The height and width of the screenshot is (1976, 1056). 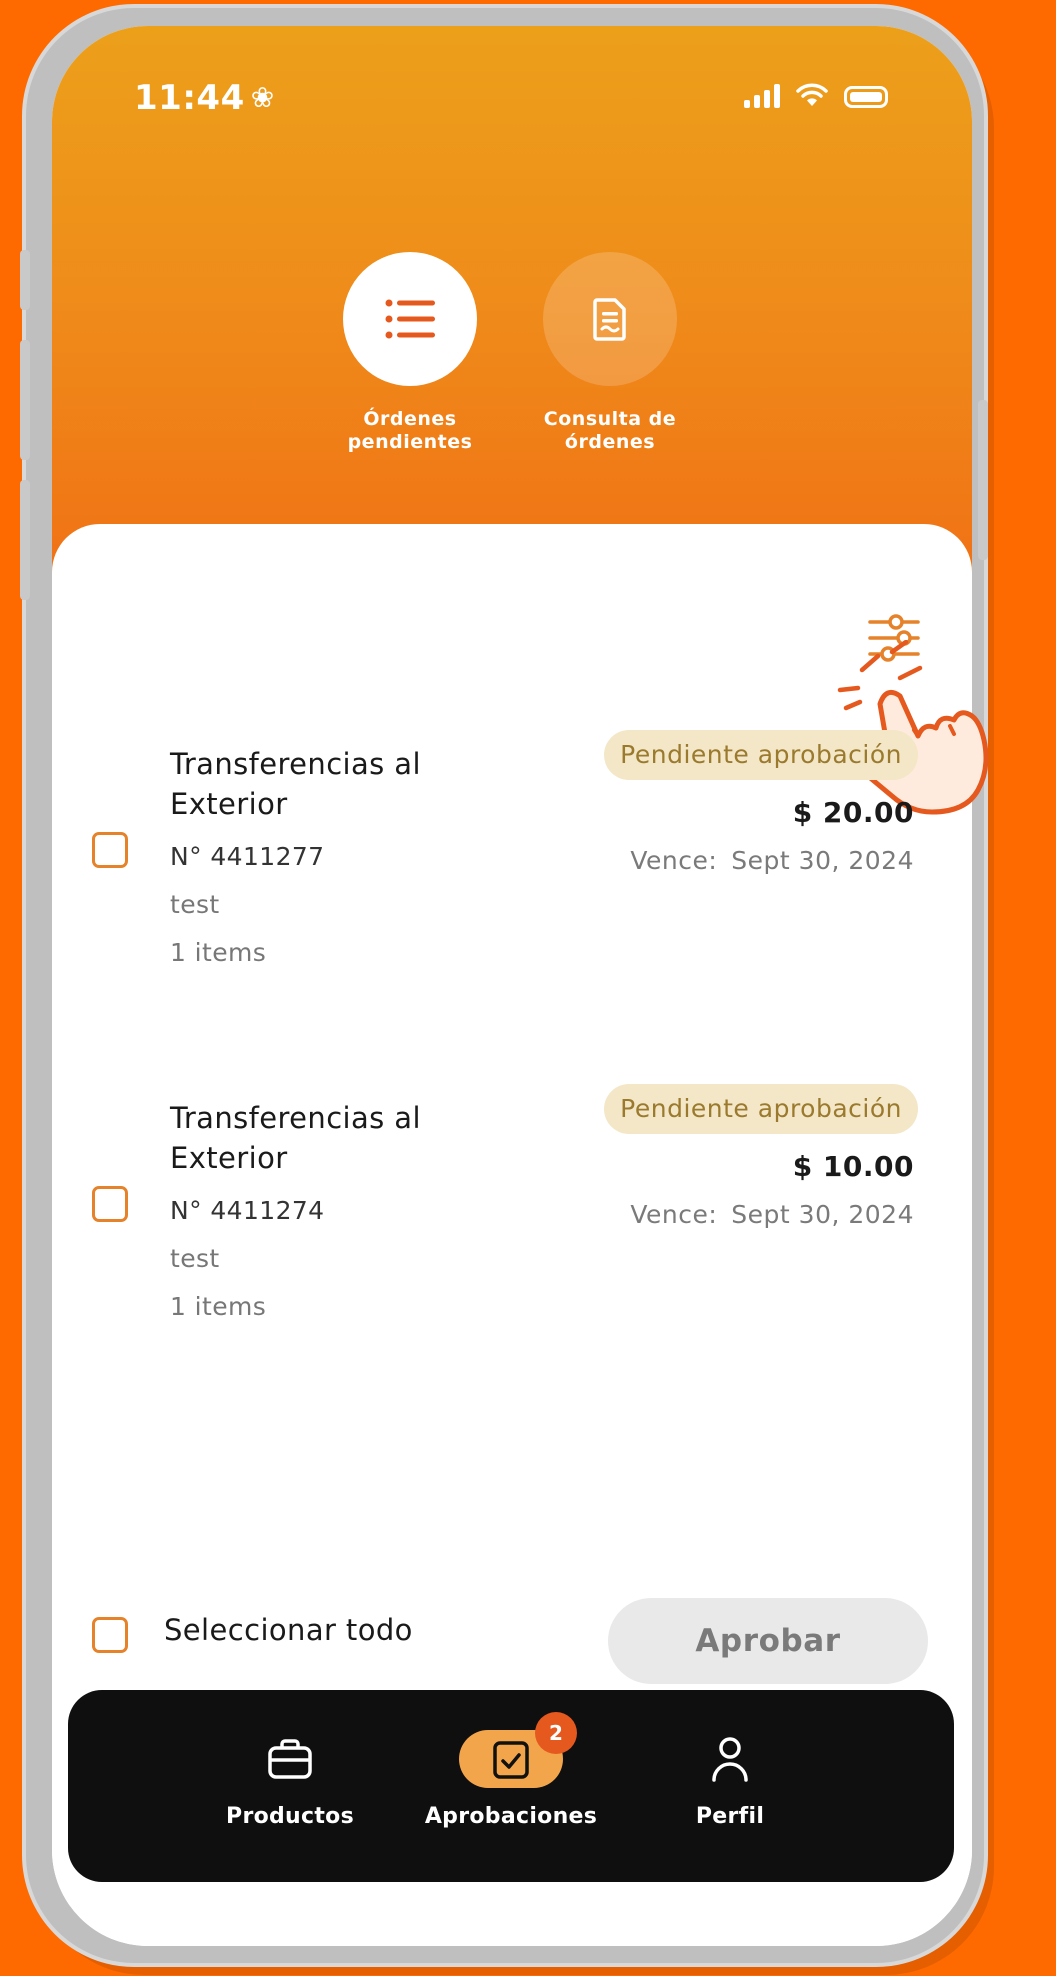 I want to click on select-all-label: Seleccionar todo, so click(x=288, y=1630).